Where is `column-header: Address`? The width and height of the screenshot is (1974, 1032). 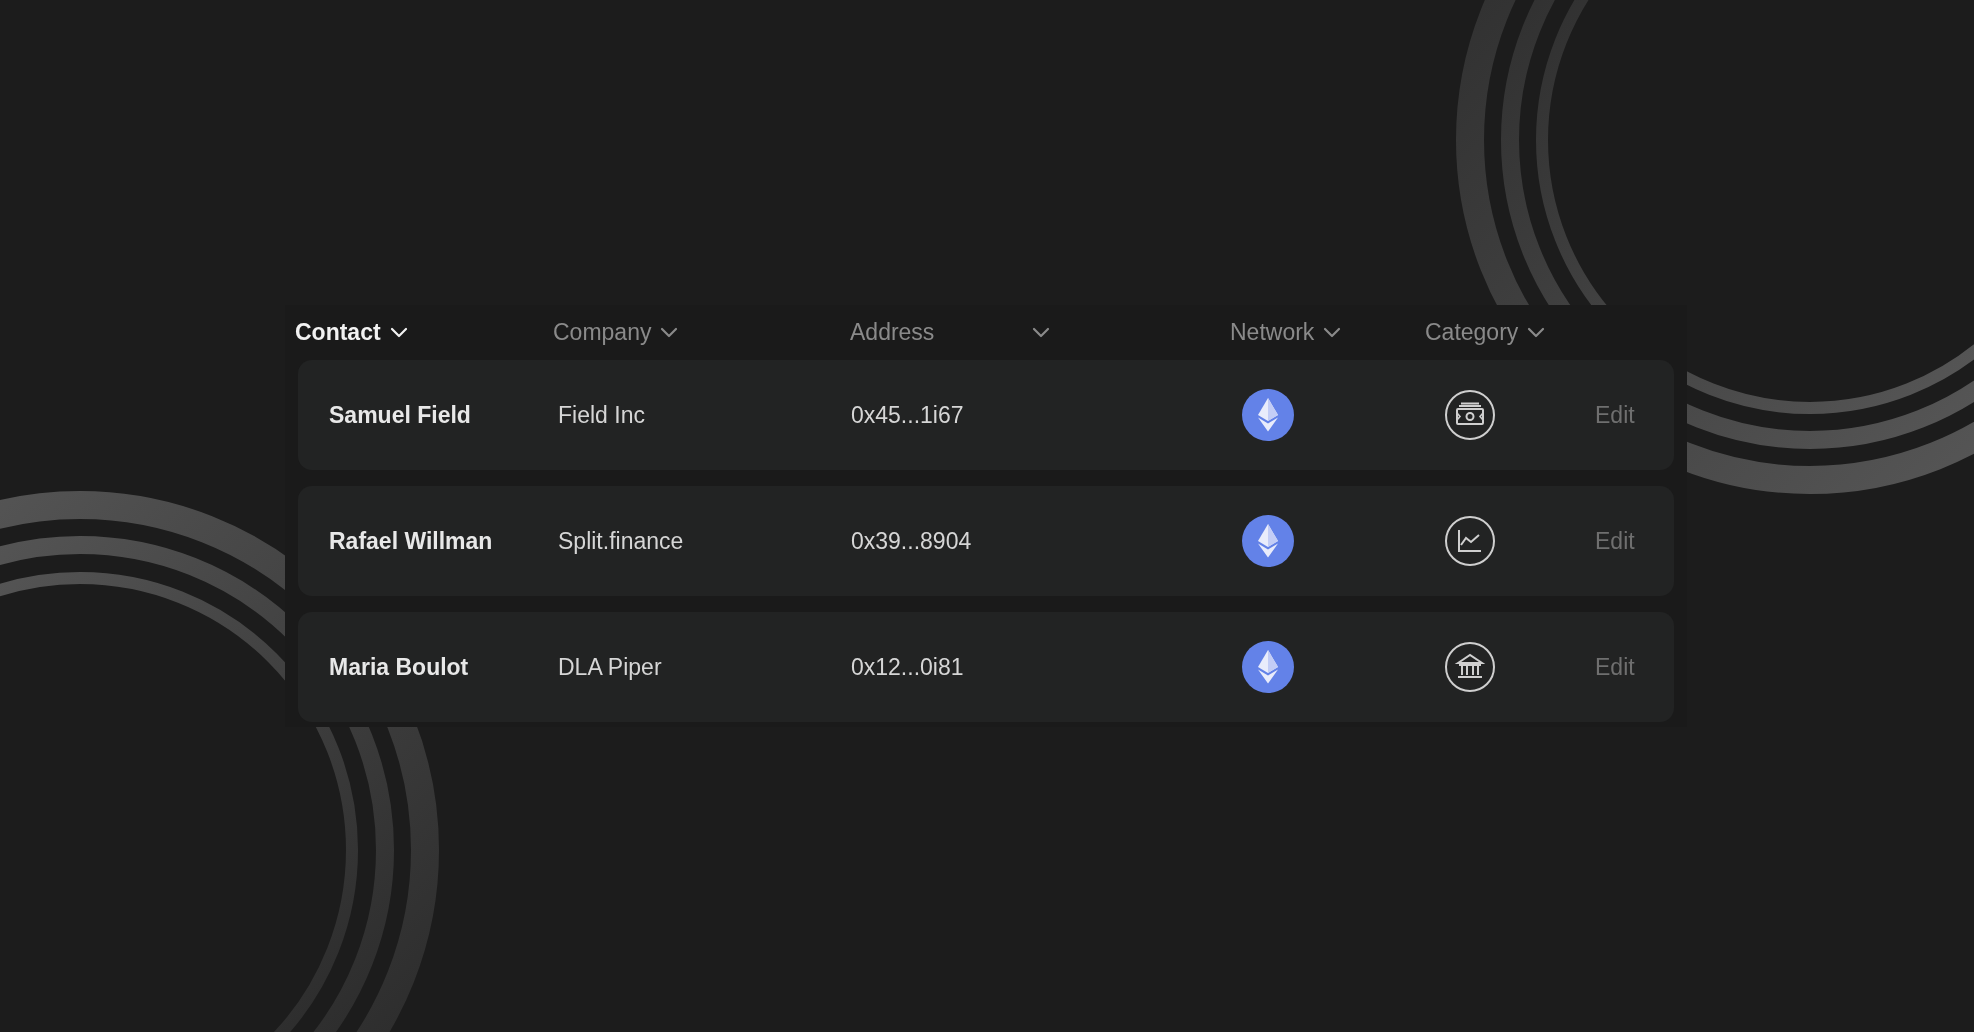 column-header: Address is located at coordinates (950, 332).